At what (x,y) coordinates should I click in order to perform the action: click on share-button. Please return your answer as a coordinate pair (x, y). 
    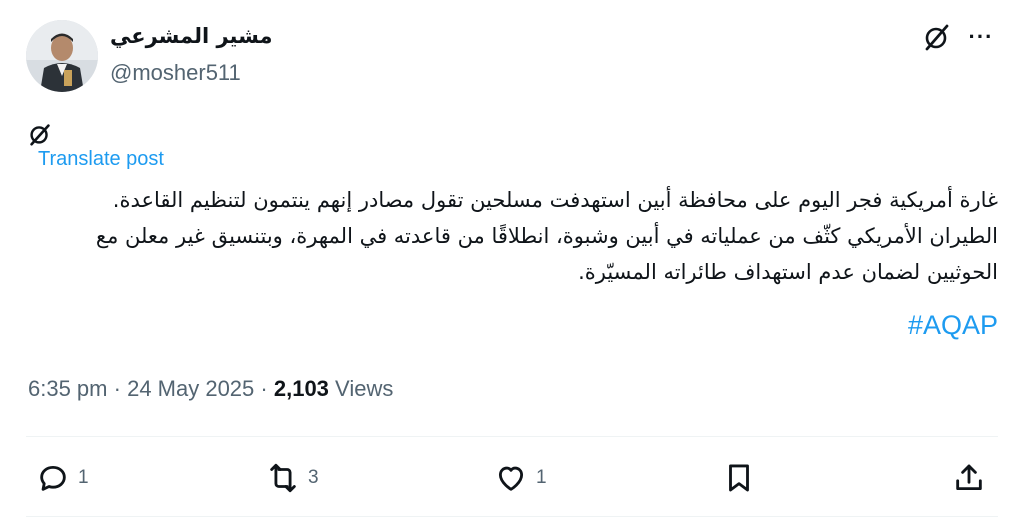
    Looking at the image, I should click on (969, 478).